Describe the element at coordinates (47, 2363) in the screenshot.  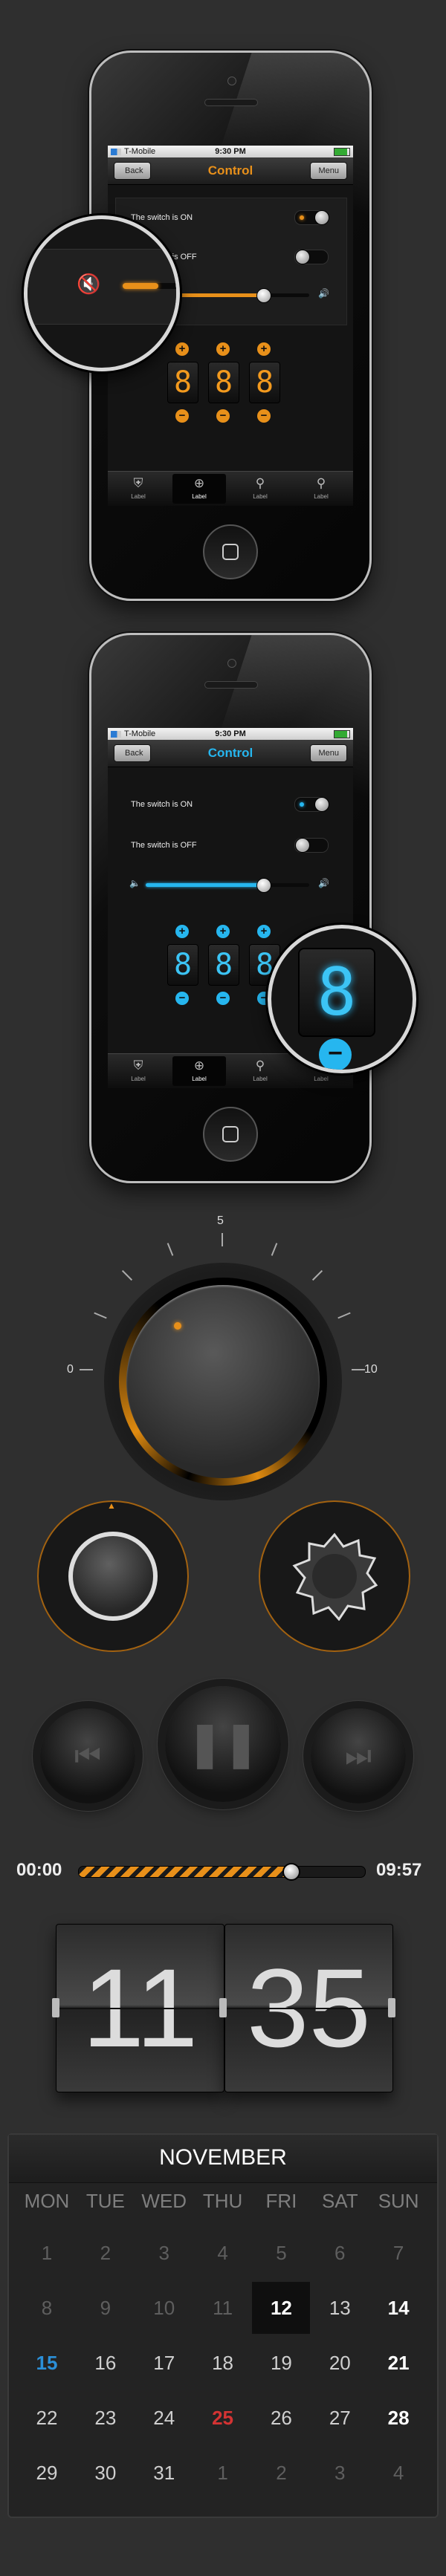
I see `calendar-day: 15` at that location.